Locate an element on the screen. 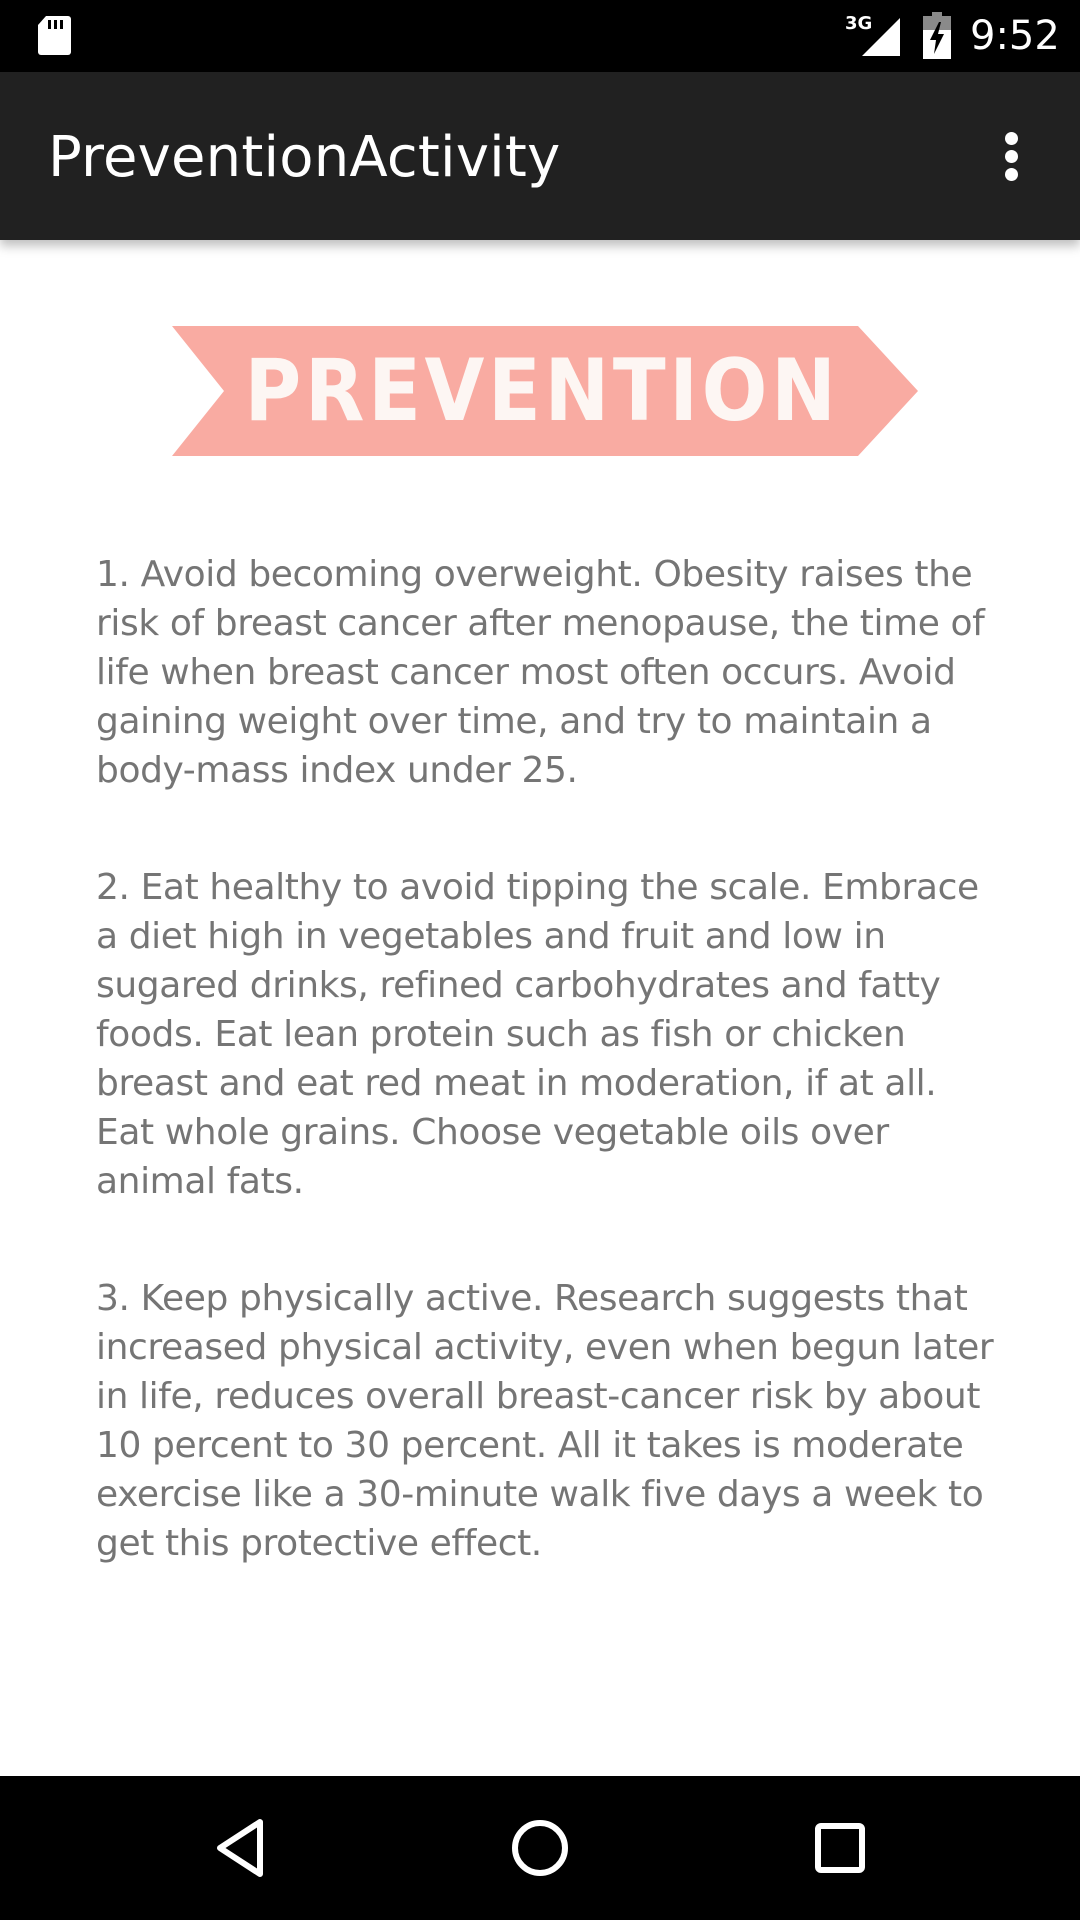 This screenshot has width=1080, height=1920. navigation-bar is located at coordinates (540, 1848).